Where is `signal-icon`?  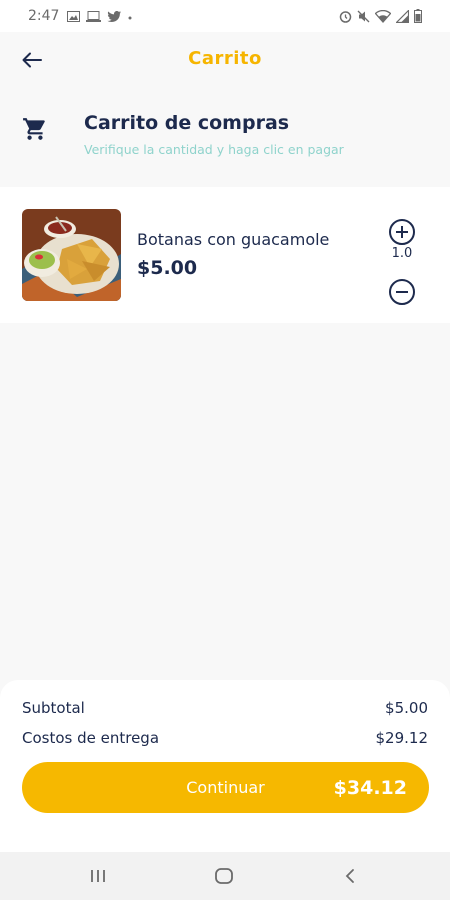 signal-icon is located at coordinates (402, 16).